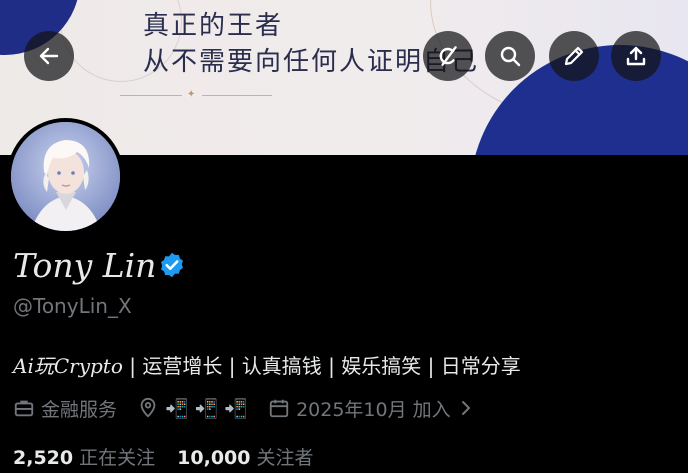 The height and width of the screenshot is (473, 688). I want to click on grok-icon, so click(448, 56).